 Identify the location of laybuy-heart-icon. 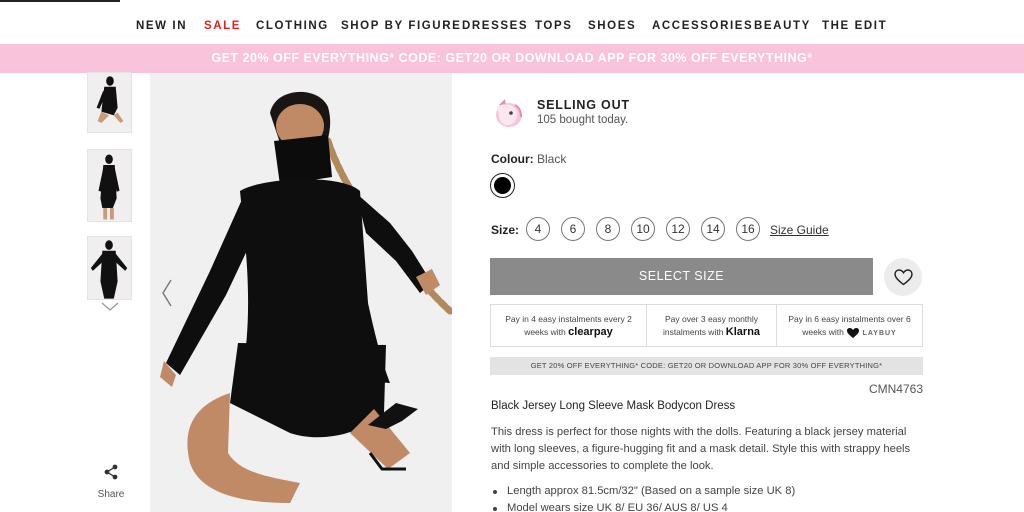
(853, 332).